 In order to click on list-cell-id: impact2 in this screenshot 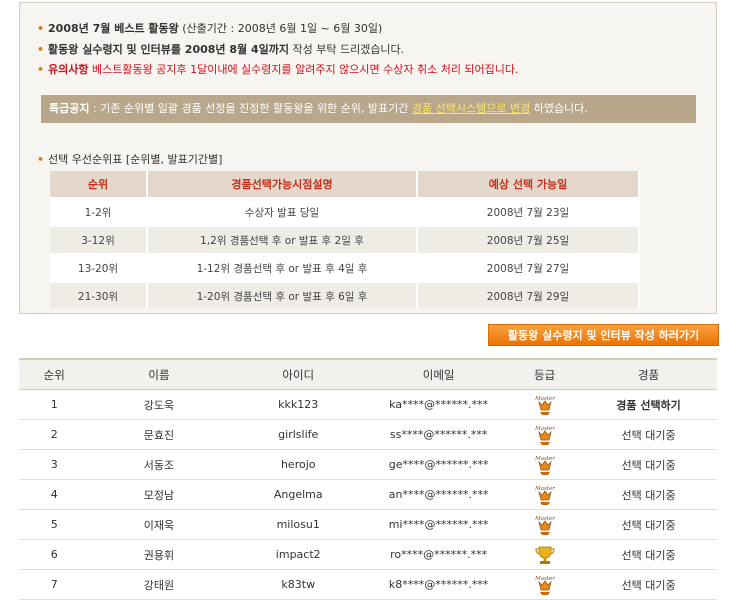, I will do `click(298, 554)`.